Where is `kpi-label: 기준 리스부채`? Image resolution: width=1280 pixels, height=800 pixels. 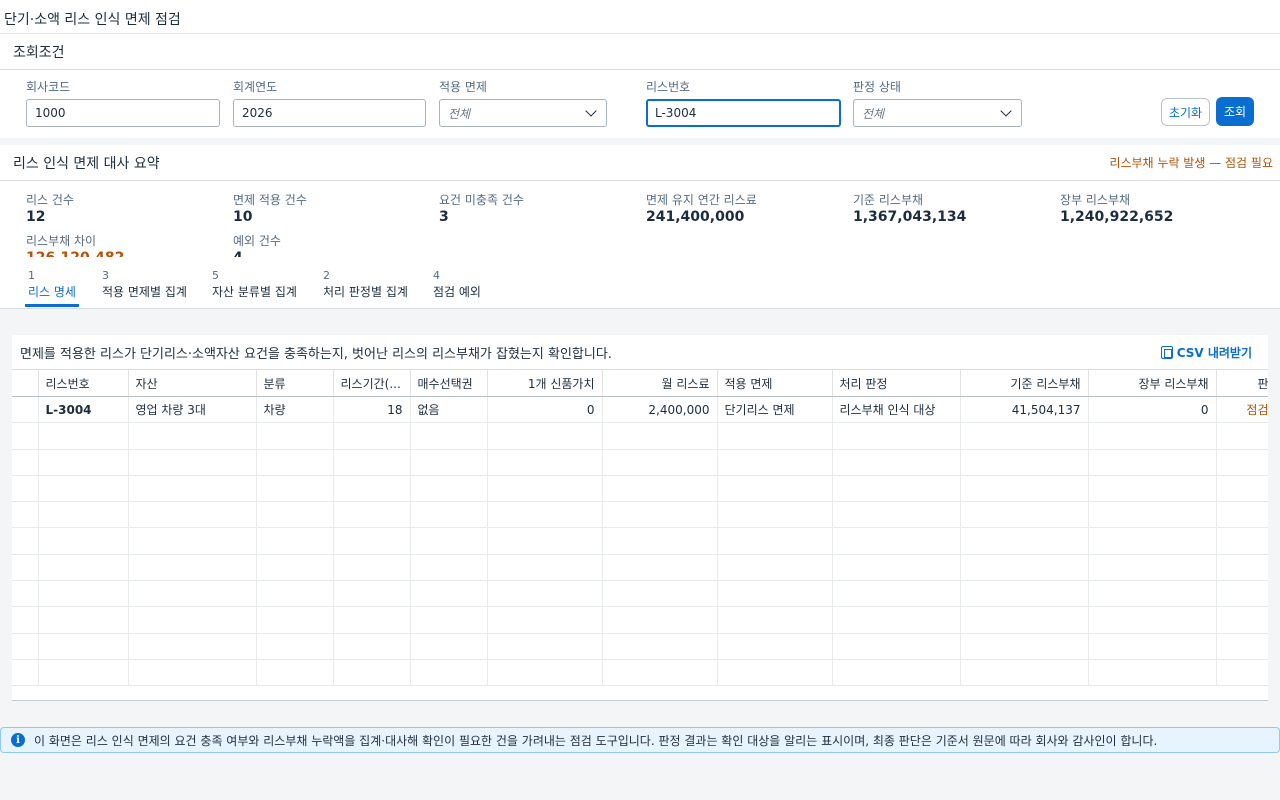 kpi-label: 기준 리스부채 is located at coordinates (888, 200).